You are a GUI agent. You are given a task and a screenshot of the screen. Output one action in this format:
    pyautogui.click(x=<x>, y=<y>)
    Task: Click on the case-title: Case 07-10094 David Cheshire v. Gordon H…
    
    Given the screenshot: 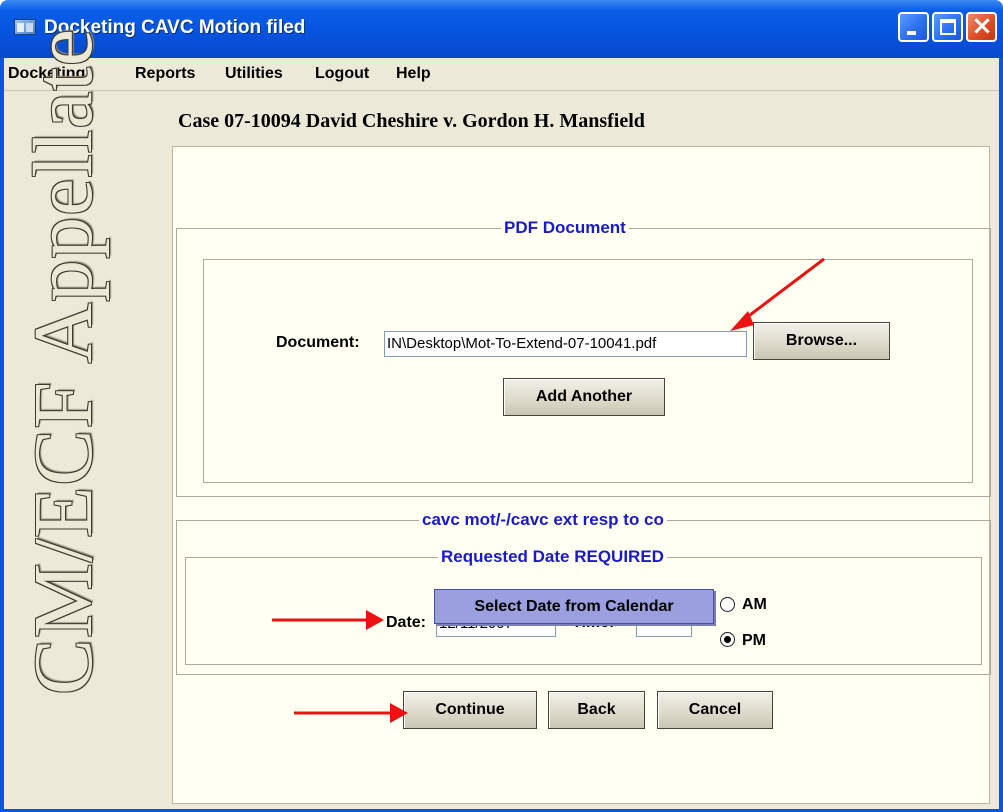 What is the action you would take?
    pyautogui.click(x=411, y=121)
    